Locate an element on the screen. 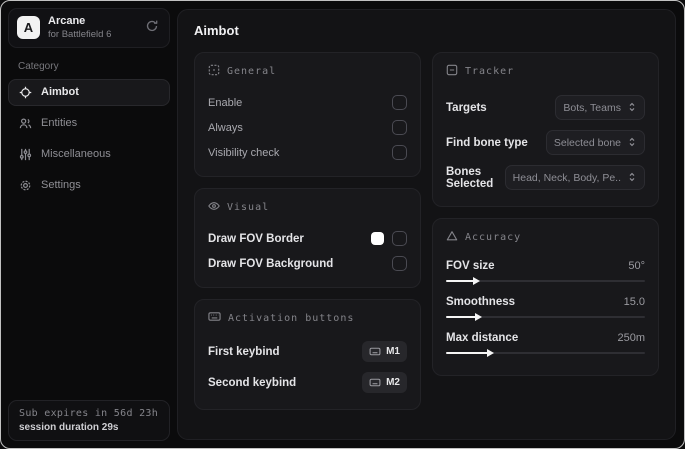 This screenshot has width=685, height=449. dropdown-value: Selected bone is located at coordinates (587, 142).